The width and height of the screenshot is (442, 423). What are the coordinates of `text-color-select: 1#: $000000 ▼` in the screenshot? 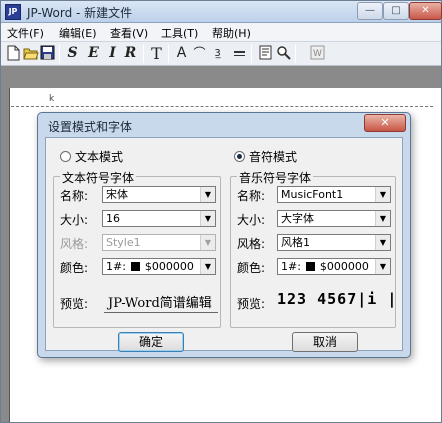 It's located at (159, 266).